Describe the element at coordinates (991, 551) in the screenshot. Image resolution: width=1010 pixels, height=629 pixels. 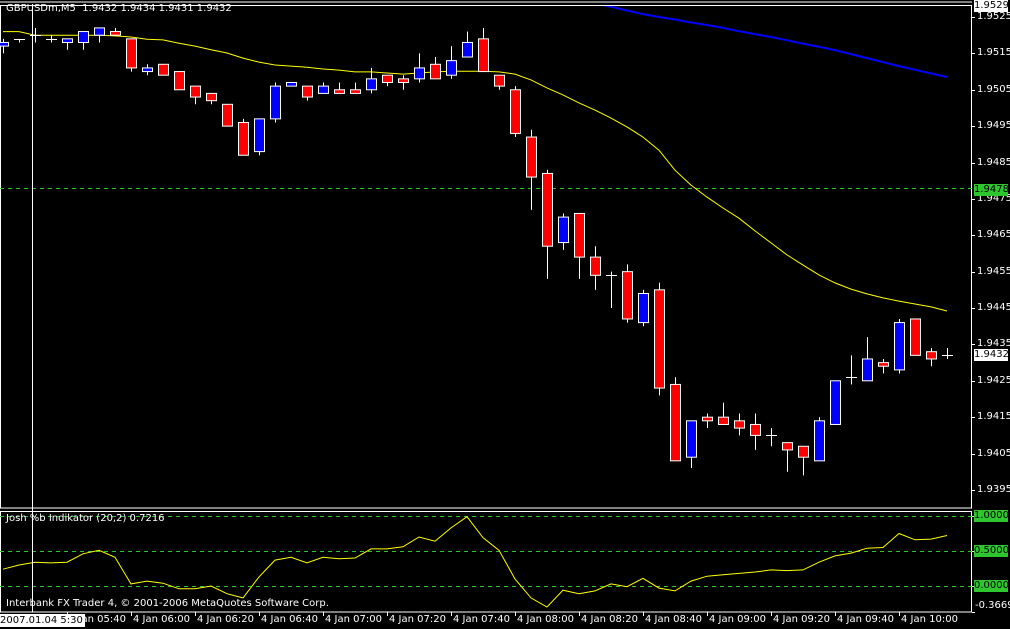
I see `level-label-05: 0.5000` at that location.